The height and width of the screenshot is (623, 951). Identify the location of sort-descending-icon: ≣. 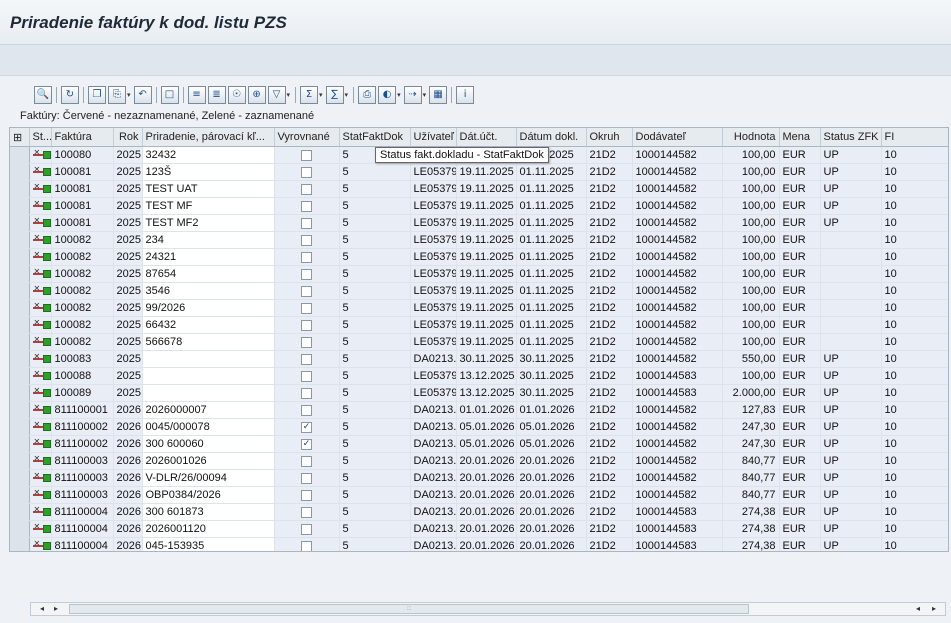
(216, 95).